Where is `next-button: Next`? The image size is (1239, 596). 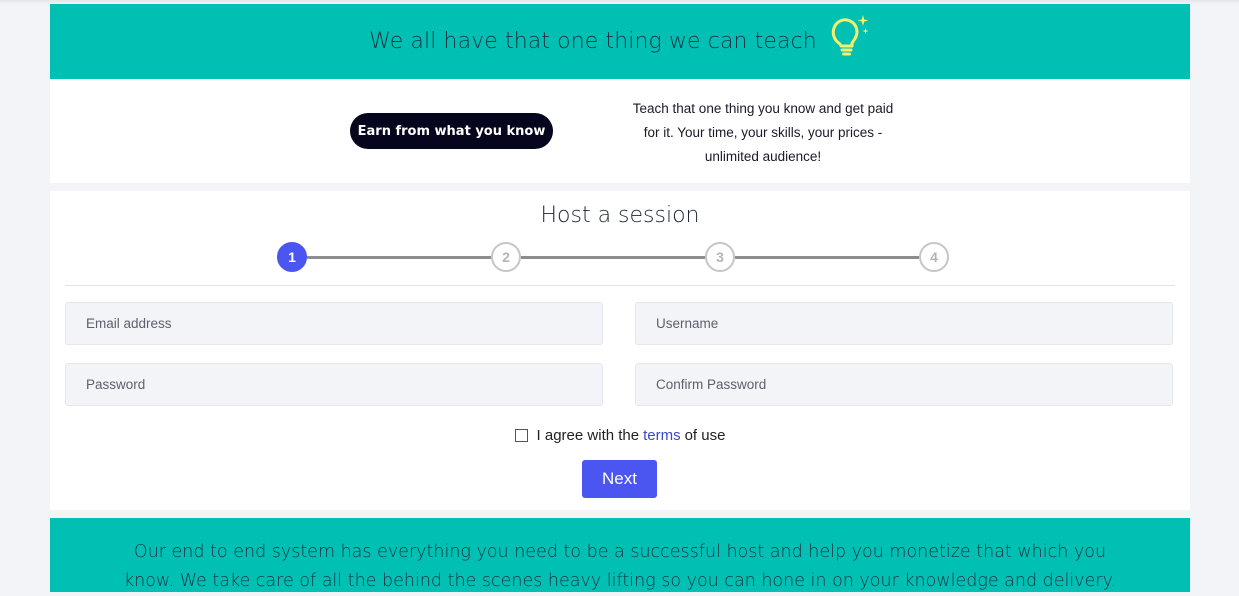 next-button: Next is located at coordinates (619, 479).